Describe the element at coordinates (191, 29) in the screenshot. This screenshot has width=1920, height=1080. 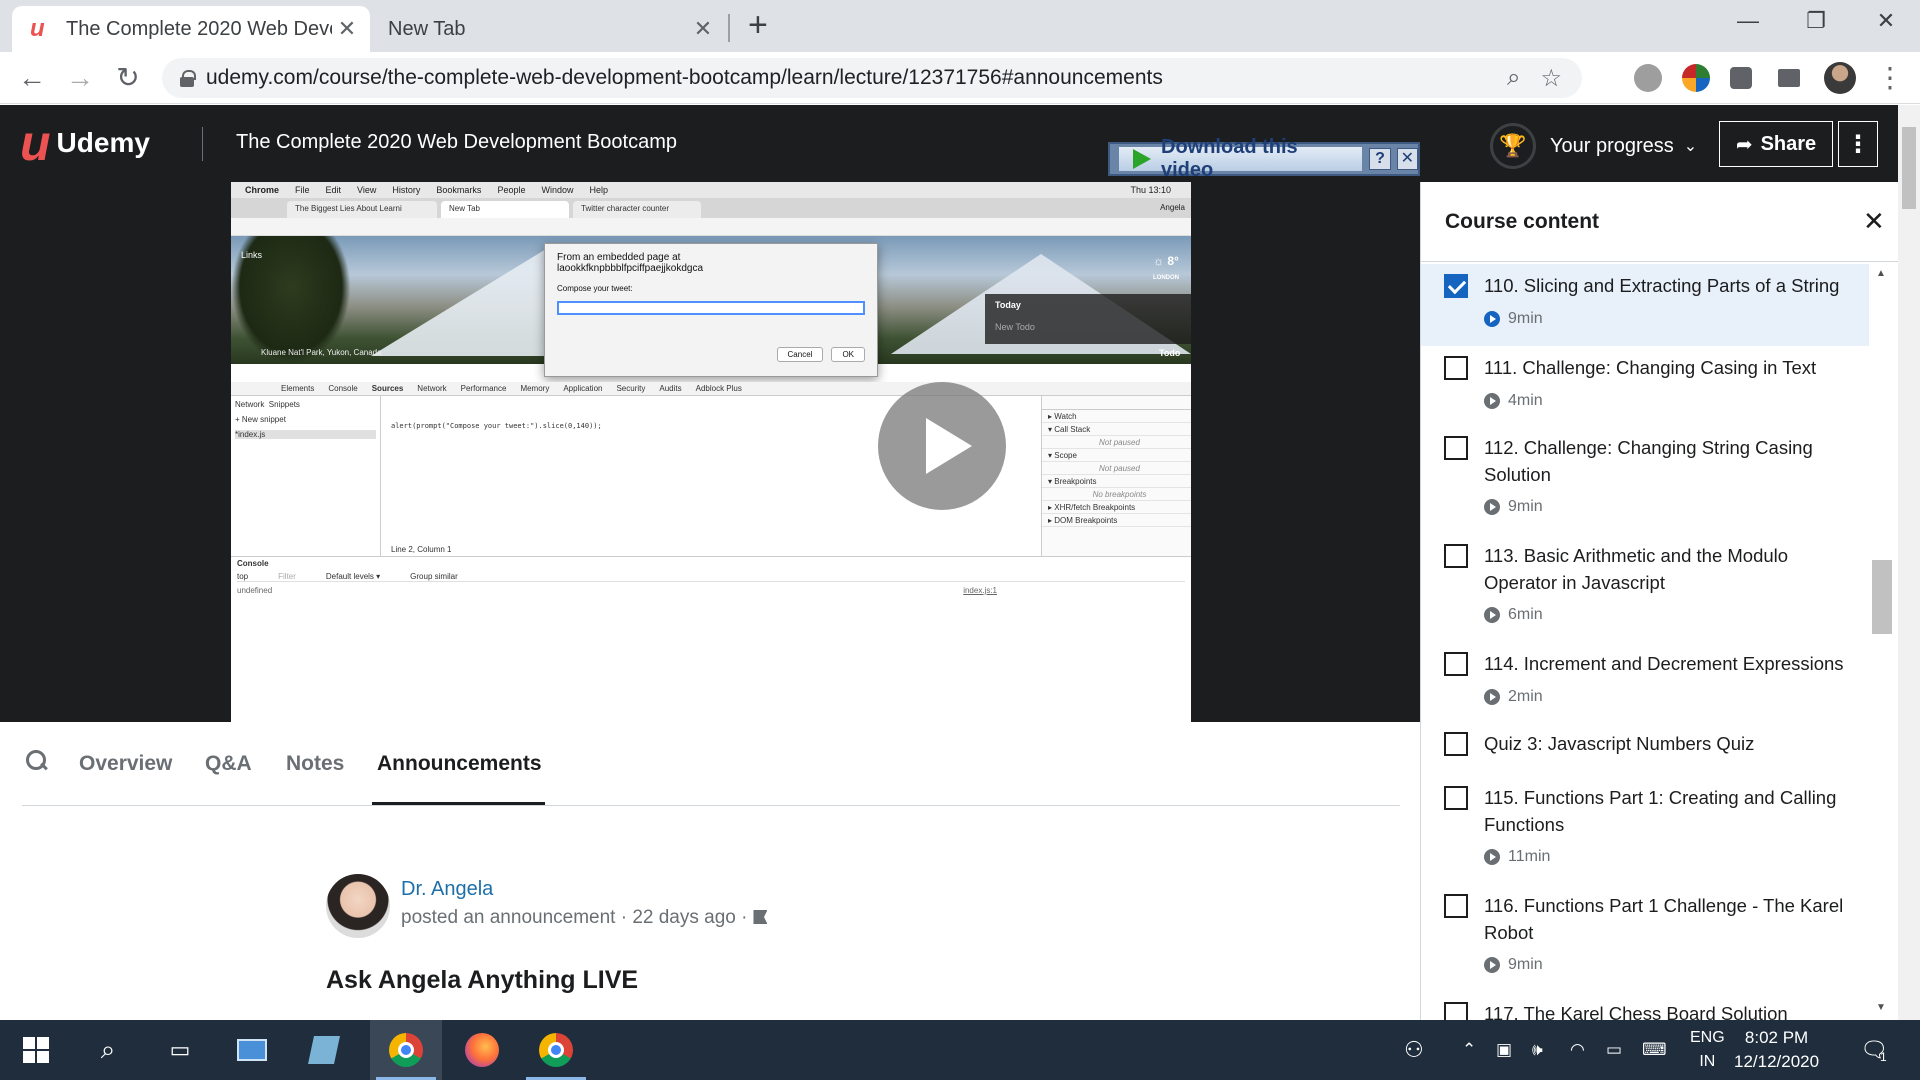
I see `tab-udemy: u The Complete 2020 Web Develop ✕` at that location.